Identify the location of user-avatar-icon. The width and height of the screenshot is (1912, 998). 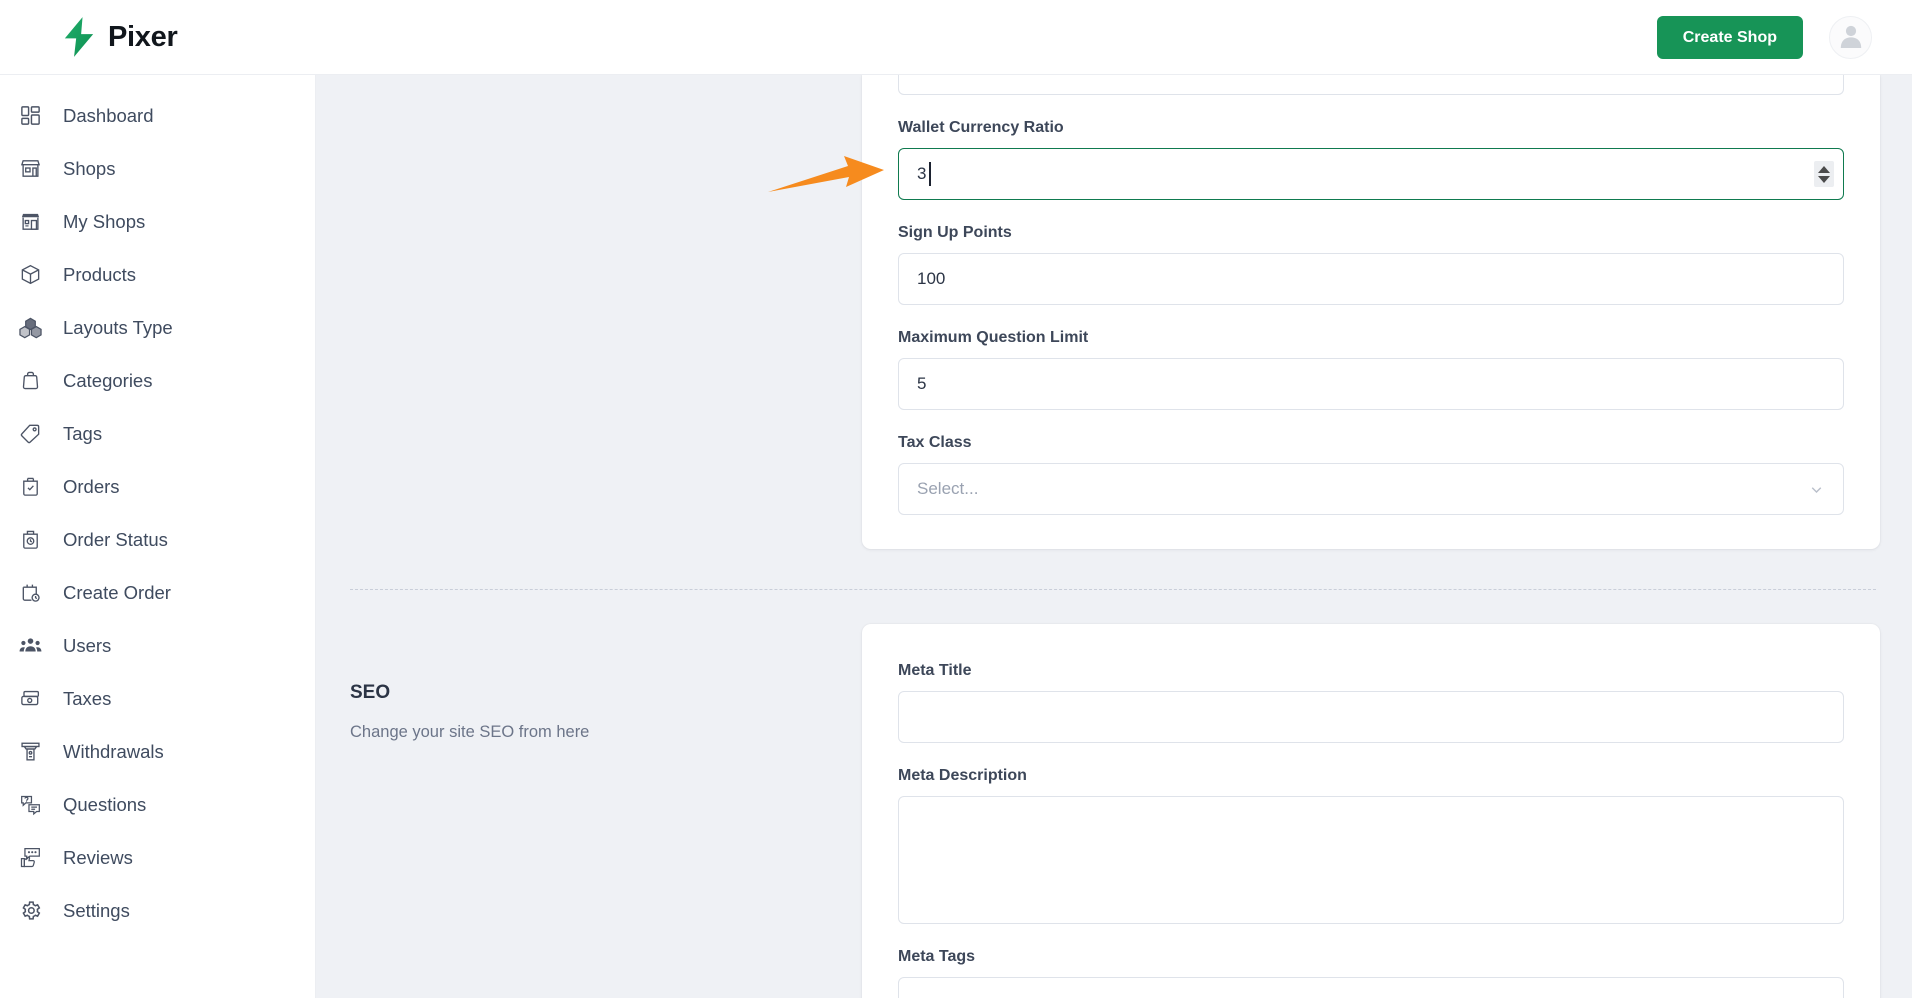
(1851, 37).